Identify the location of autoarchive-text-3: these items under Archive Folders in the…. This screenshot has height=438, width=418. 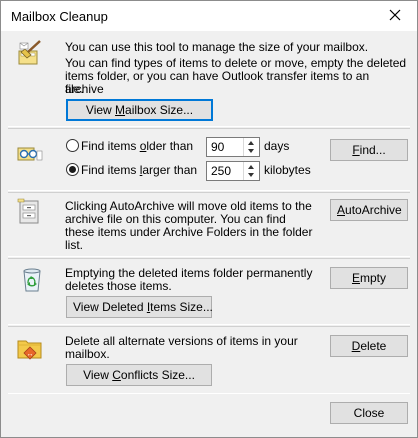
(189, 232).